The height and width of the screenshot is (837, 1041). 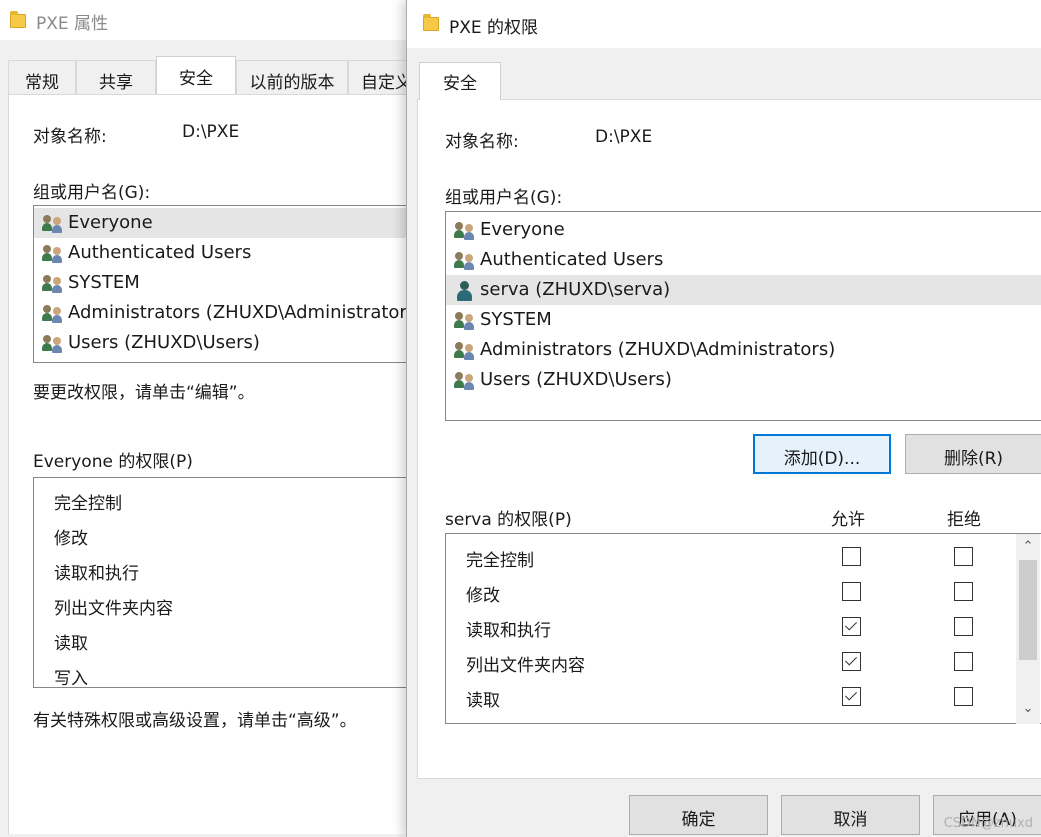 I want to click on tab-sharing: 共享, so click(x=116, y=77).